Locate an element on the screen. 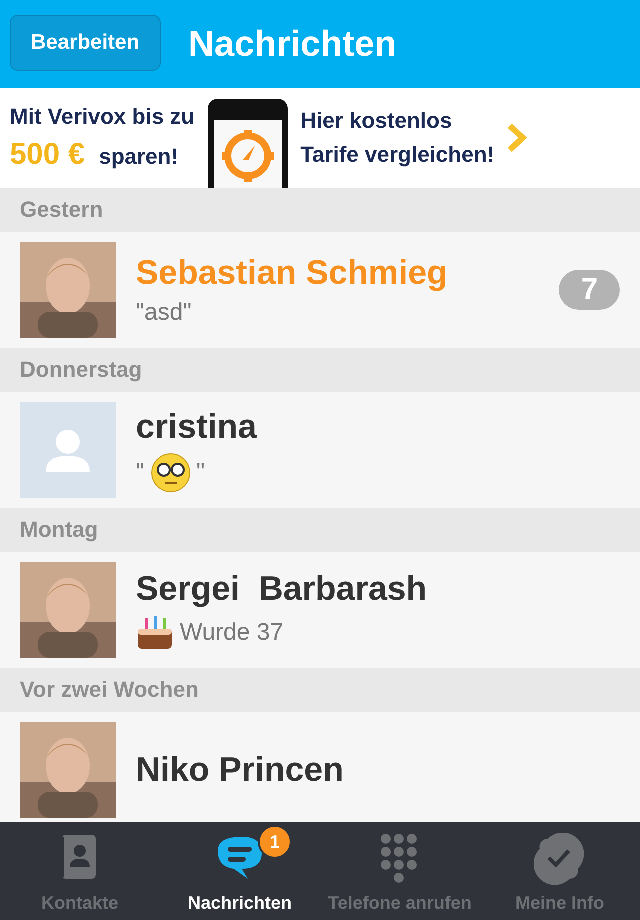  avatar-placeholder-icon is located at coordinates (68, 450).